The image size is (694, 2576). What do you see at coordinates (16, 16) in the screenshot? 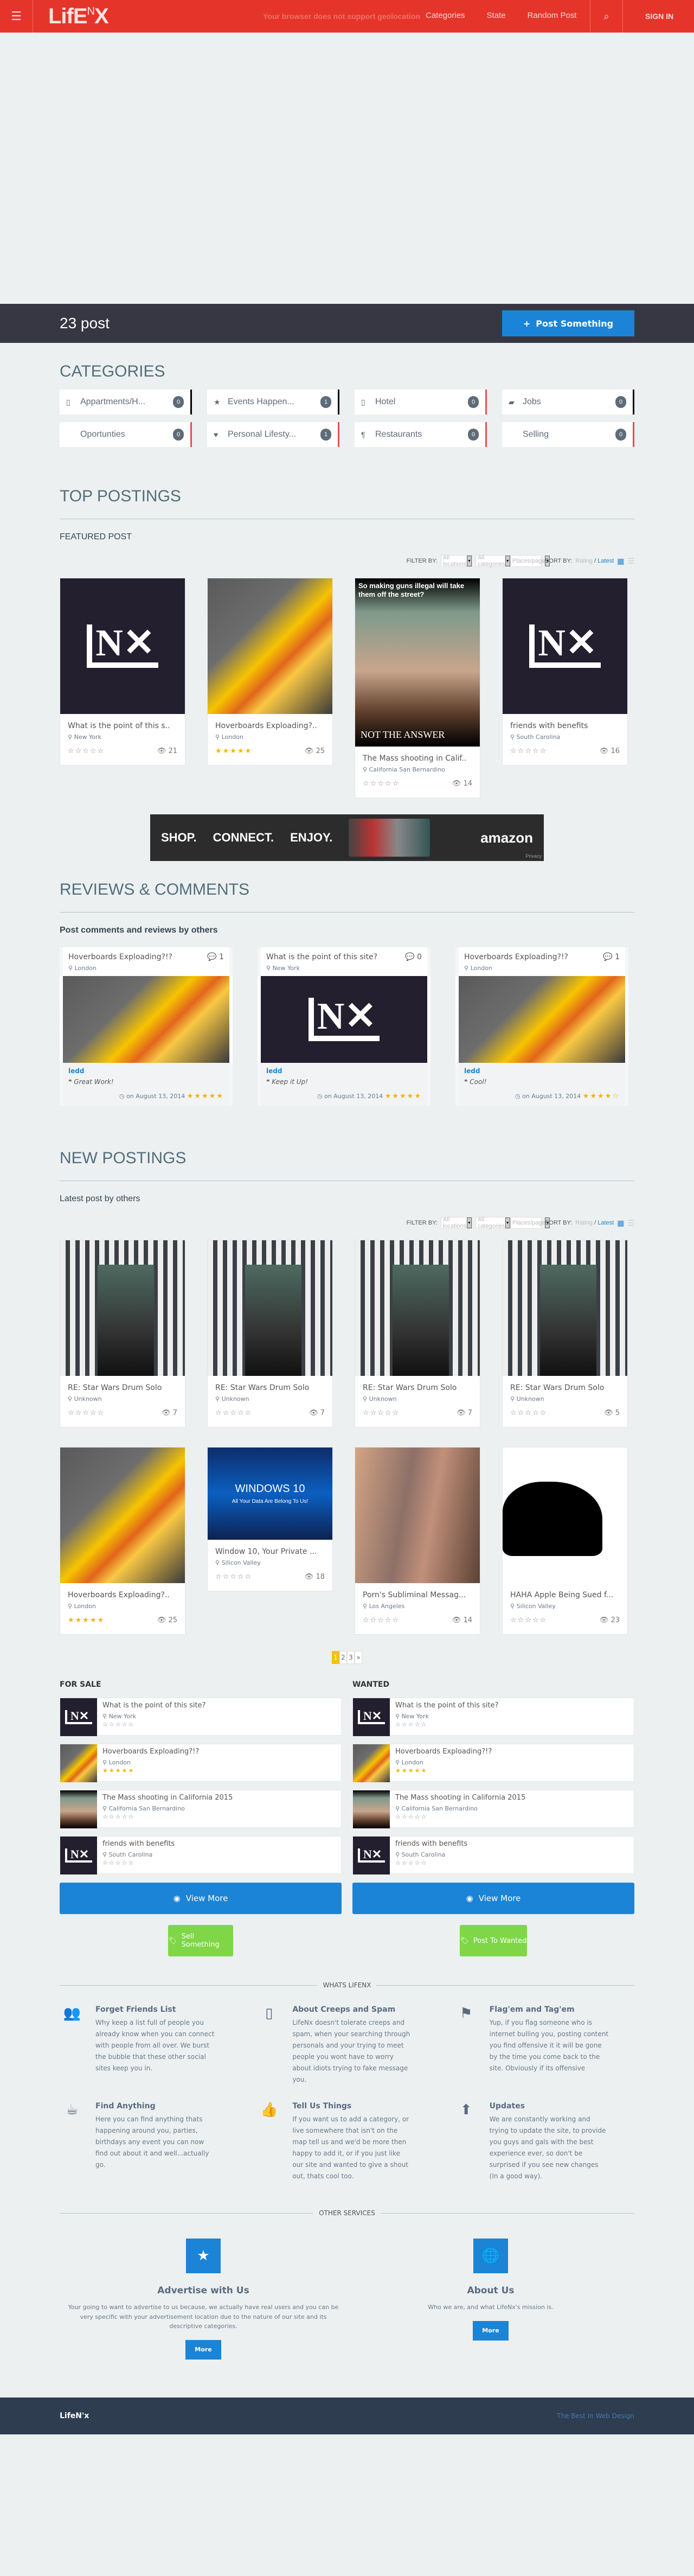
I see `hamburger-icon: ☰` at bounding box center [16, 16].